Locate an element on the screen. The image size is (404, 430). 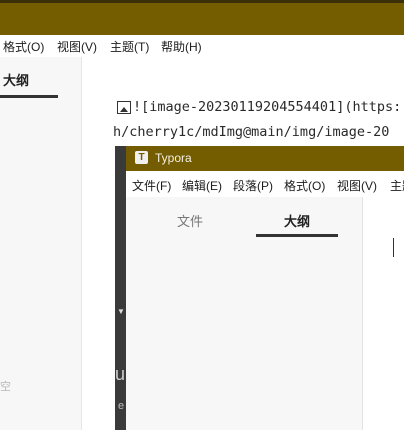
embedded-background-strip is located at coordinates (120, 288).